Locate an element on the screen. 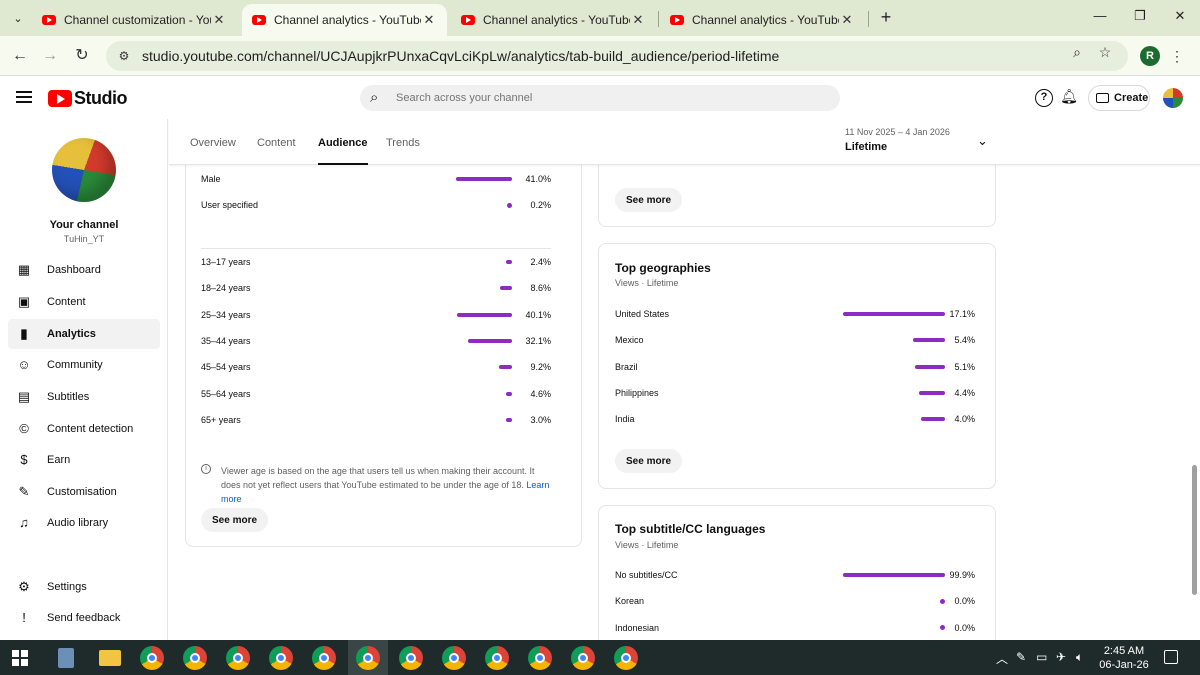  account-avatar is located at coordinates (1173, 98).